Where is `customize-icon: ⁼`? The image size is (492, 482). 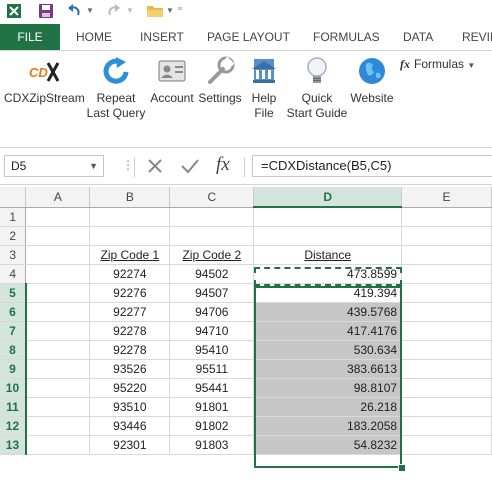 customize-icon: ⁼ is located at coordinates (180, 10).